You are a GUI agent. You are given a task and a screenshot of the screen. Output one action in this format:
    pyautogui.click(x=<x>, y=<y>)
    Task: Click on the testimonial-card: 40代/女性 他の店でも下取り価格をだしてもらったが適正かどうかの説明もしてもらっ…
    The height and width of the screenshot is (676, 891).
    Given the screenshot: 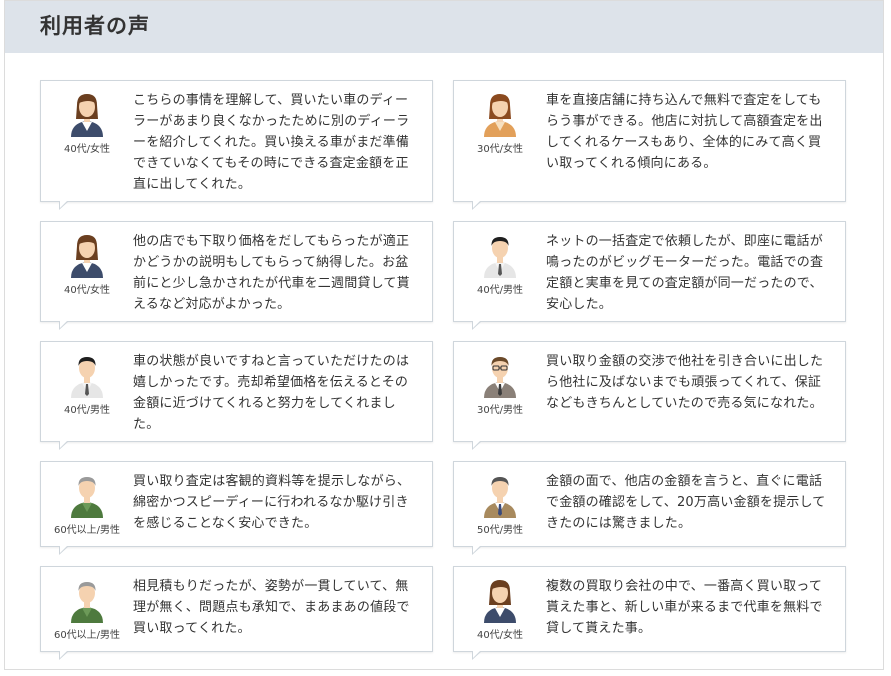 What is the action you would take?
    pyautogui.click(x=236, y=275)
    